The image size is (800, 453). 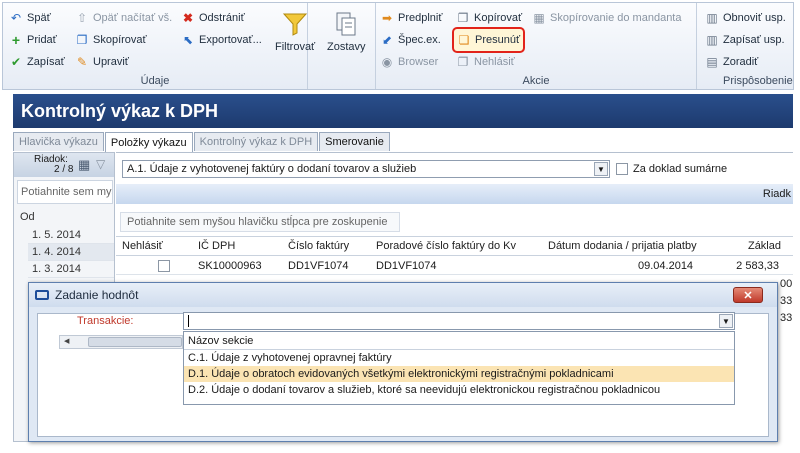 I want to click on window-icon, so click(x=42, y=295).